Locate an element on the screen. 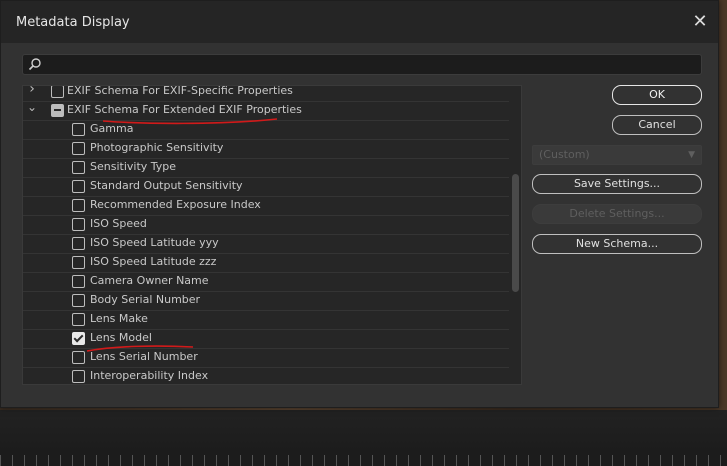 This screenshot has width=727, height=466. tree-item-row: Body Serial Number is located at coordinates (266, 301).